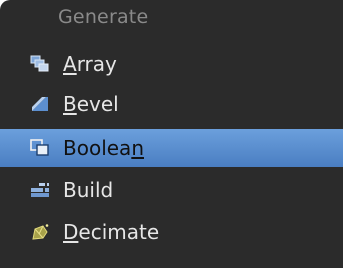  I want to click on menu-header: Generate, so click(103, 17).